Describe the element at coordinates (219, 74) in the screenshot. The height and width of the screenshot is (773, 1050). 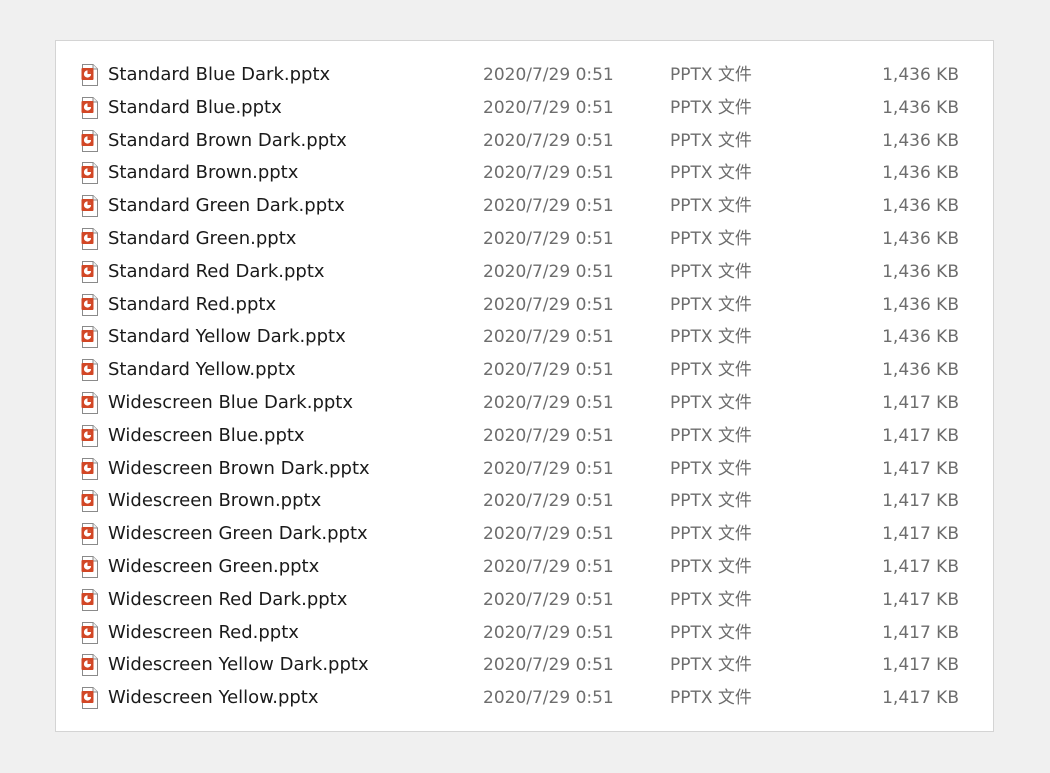
I see `file-name: Standard Blue Dark.pptx` at that location.